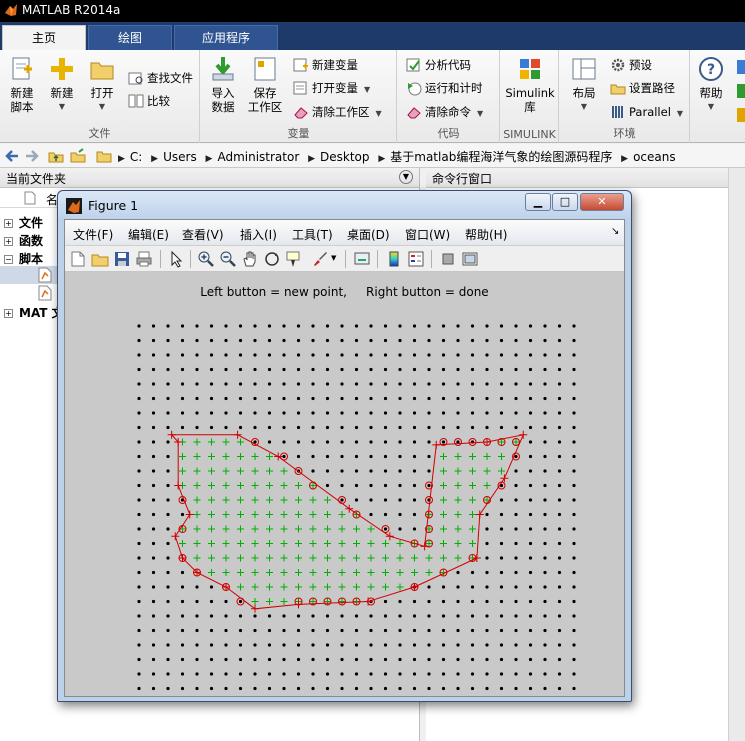 This screenshot has width=745, height=741. What do you see at coordinates (448, 259) in the screenshot?
I see `hide-plot-tools-icon` at bounding box center [448, 259].